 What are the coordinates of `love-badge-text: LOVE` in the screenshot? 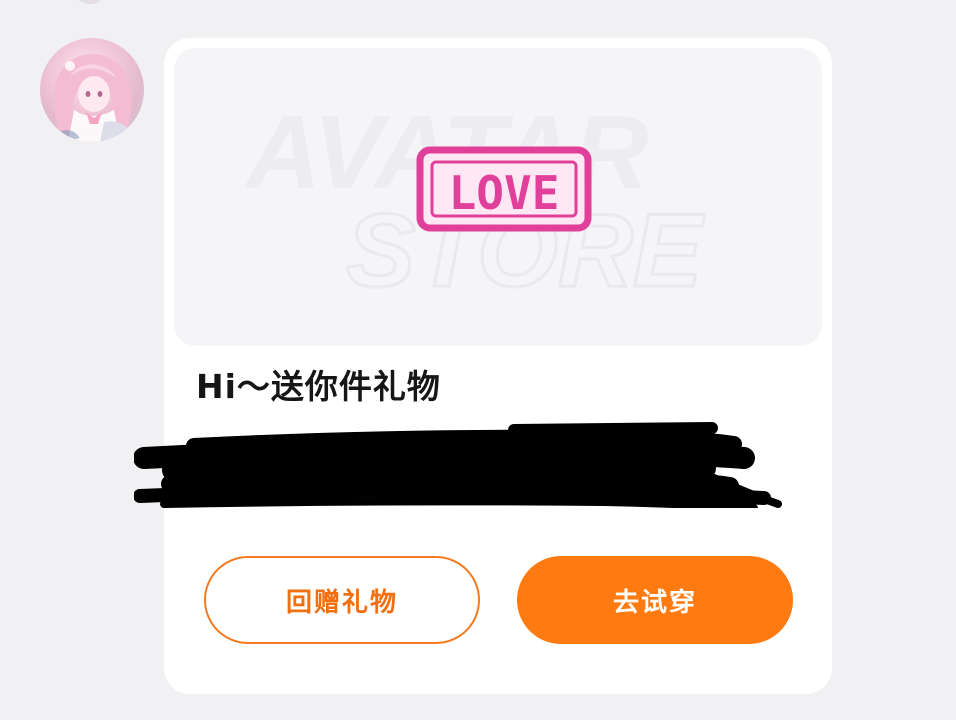 It's located at (504, 193).